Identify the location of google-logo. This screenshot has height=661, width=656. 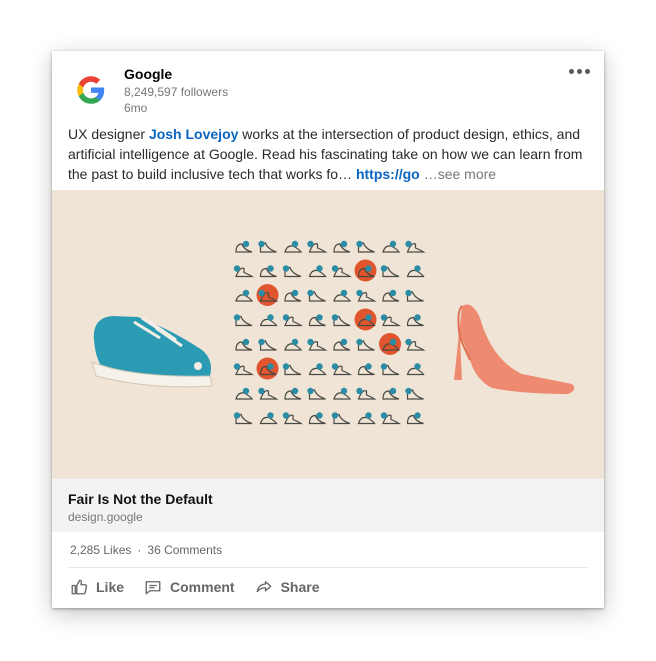
(91, 90).